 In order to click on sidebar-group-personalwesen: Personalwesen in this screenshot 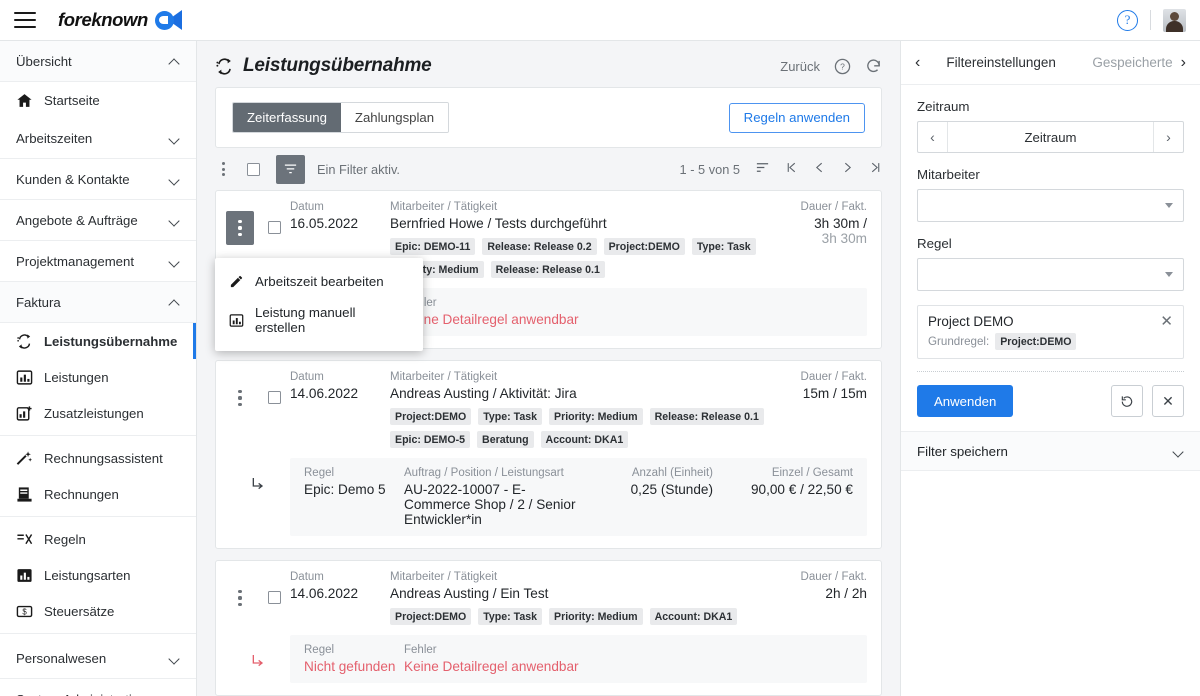, I will do `click(98, 658)`.